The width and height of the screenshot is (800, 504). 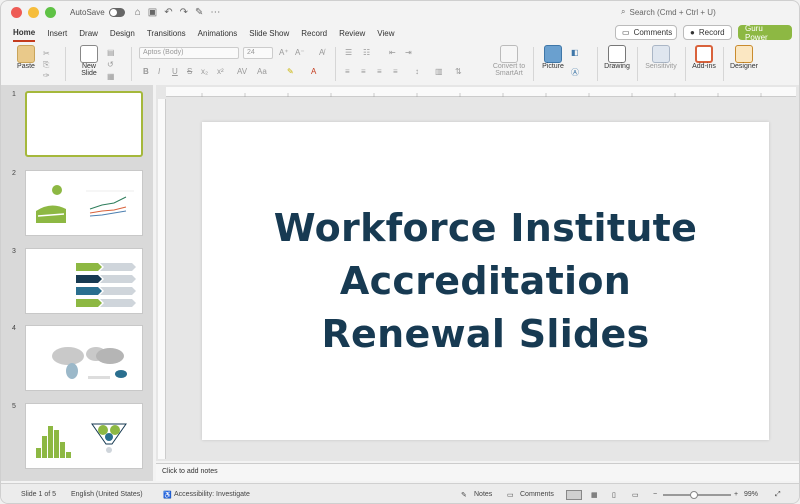 What do you see at coordinates (184, 12) in the screenshot?
I see `redo-icon: ↷` at bounding box center [184, 12].